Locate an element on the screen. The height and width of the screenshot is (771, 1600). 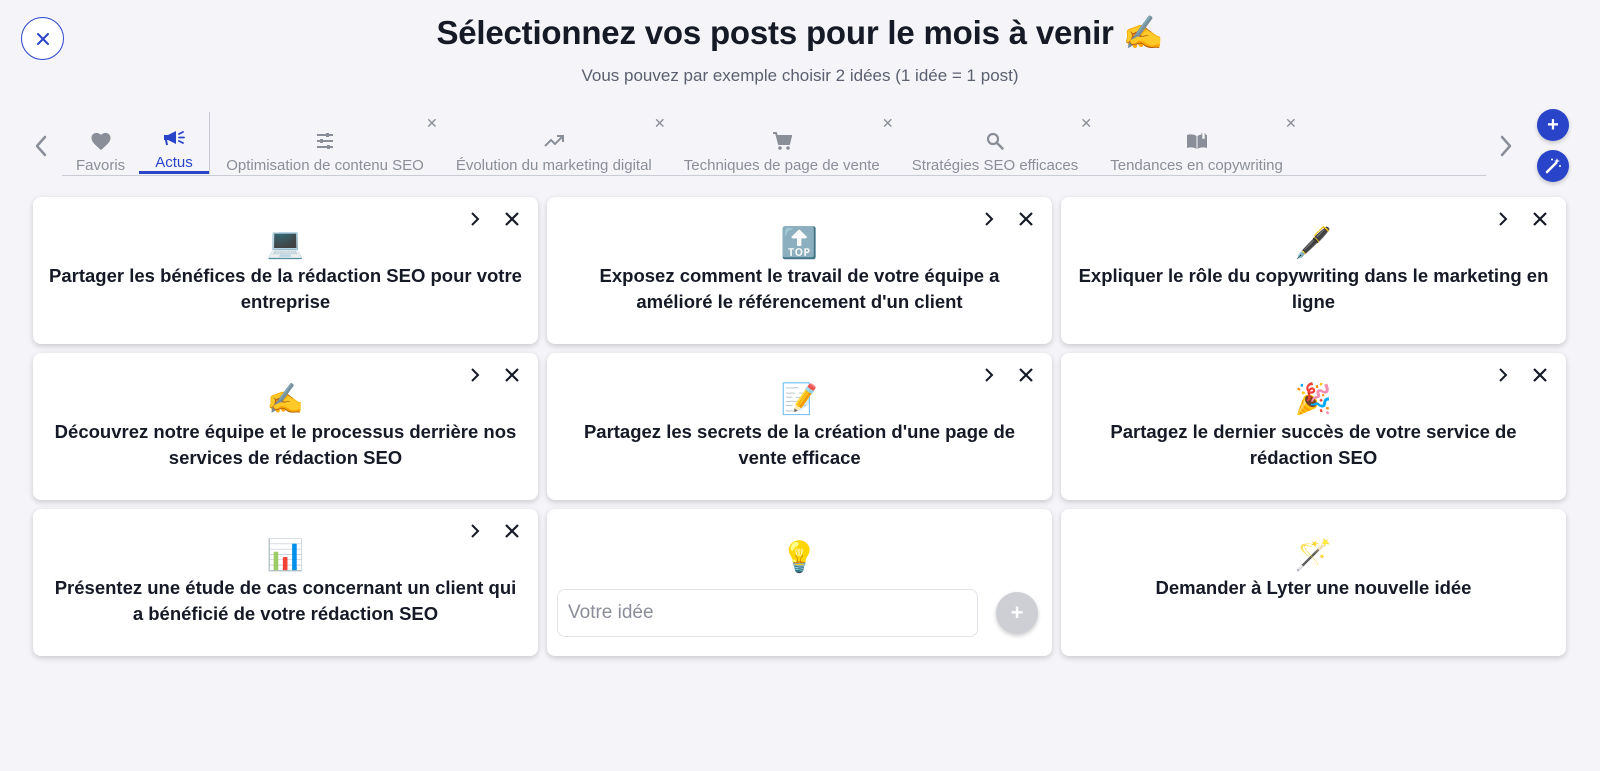
writing-hand-icon: ✍️ is located at coordinates (285, 399).